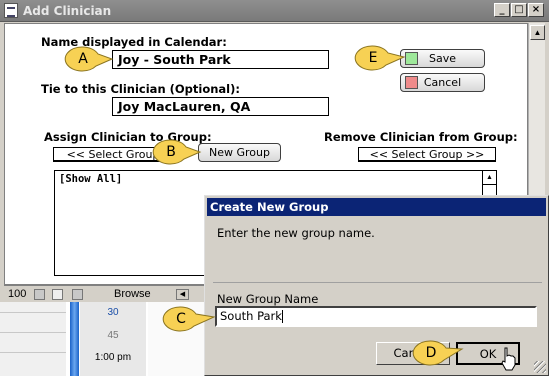  I want to click on dialog-prompt: Enter the new group name., so click(296, 233).